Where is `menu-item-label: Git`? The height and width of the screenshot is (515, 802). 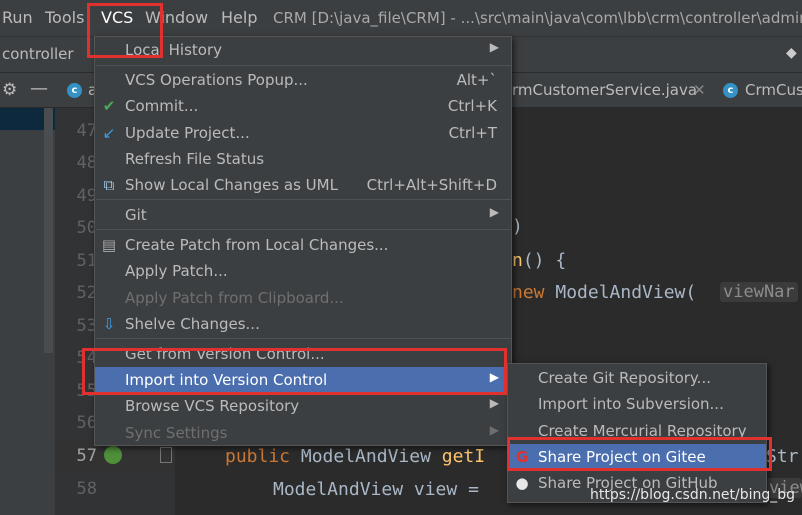
menu-item-label: Git is located at coordinates (136, 215).